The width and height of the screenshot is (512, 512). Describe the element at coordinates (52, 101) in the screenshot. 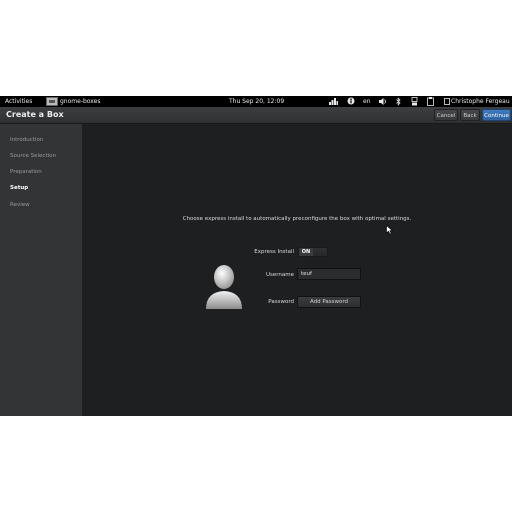

I see `app-icon` at that location.